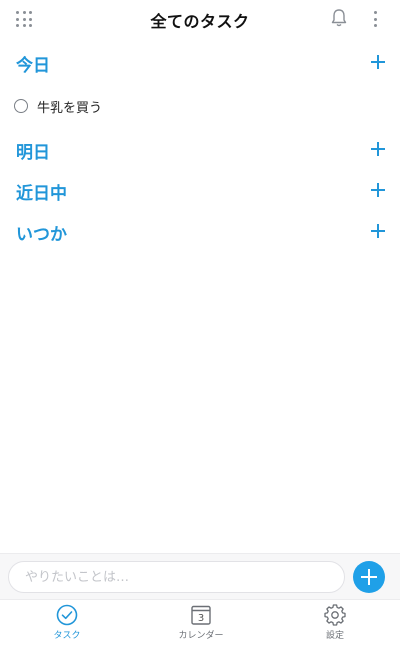  I want to click on section-title-today: 今日, so click(33, 63).